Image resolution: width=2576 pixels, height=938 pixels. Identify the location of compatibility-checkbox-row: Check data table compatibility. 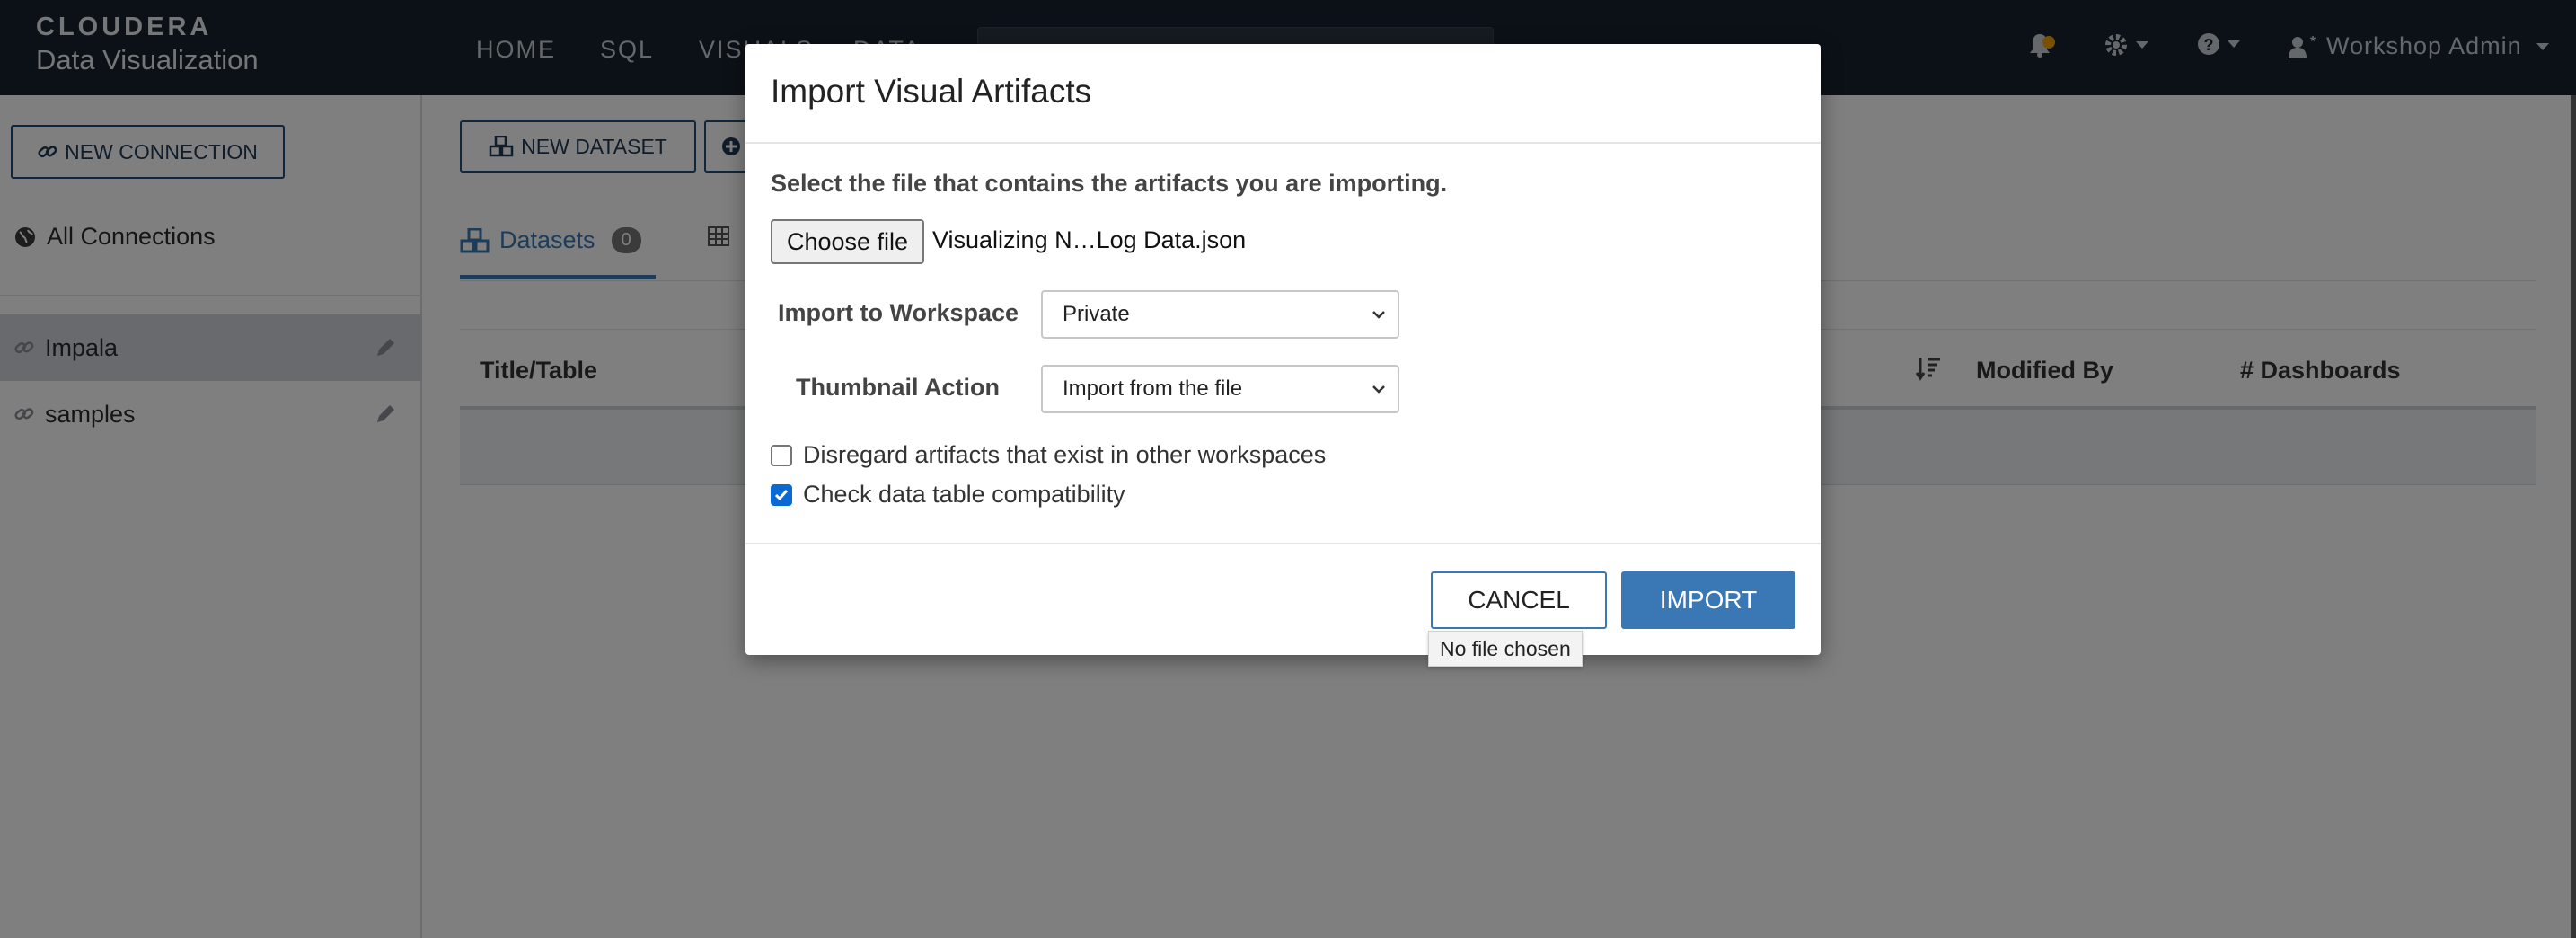
(948, 495).